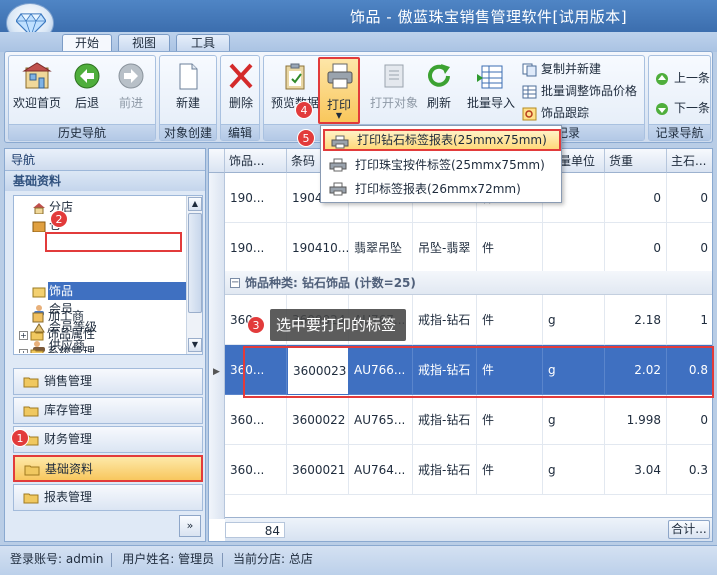 The width and height of the screenshot is (717, 575). What do you see at coordinates (241, 76) in the screenshot?
I see `delete-x-icon` at bounding box center [241, 76].